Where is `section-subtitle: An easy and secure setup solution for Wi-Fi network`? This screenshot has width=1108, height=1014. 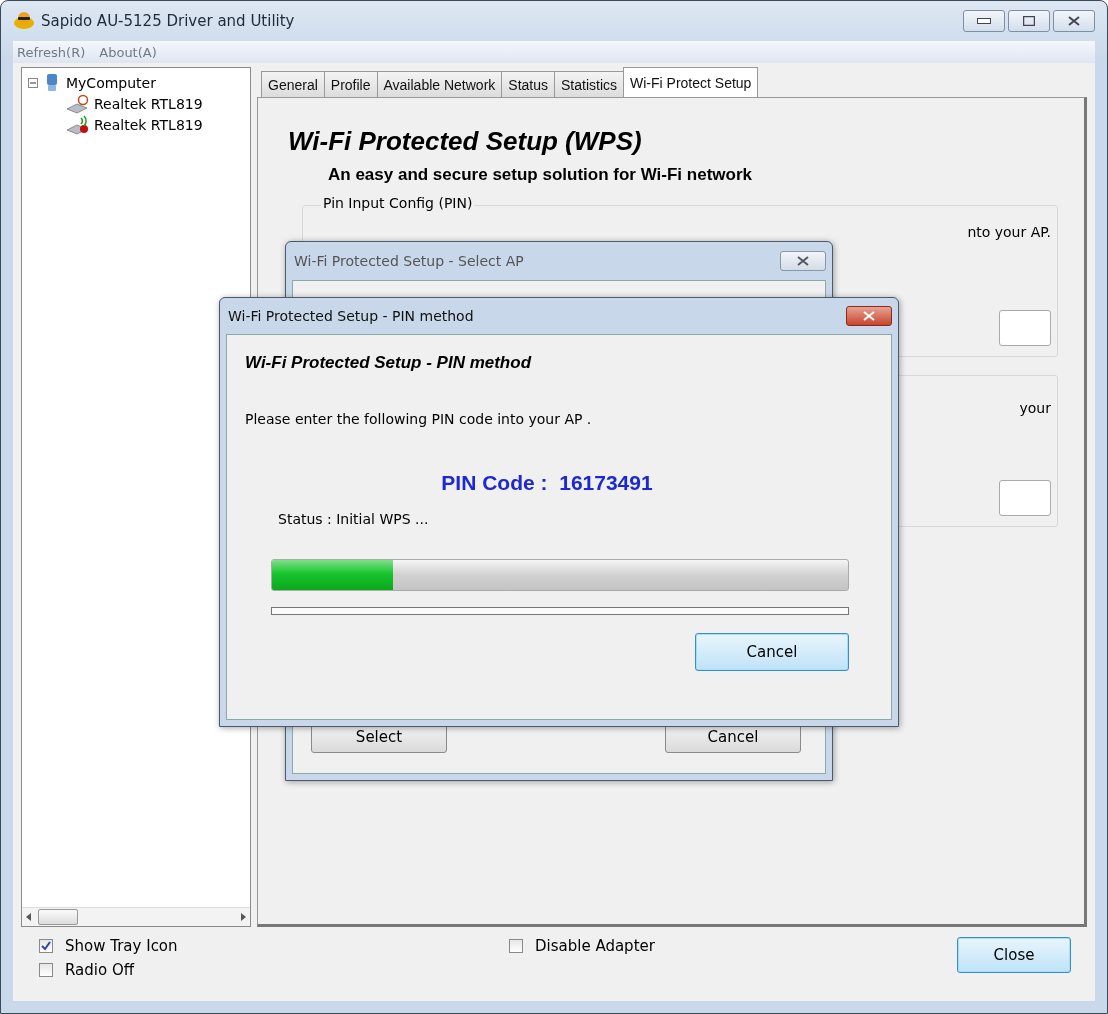 section-subtitle: An easy and secure setup solution for Wi-Fi network is located at coordinates (540, 175).